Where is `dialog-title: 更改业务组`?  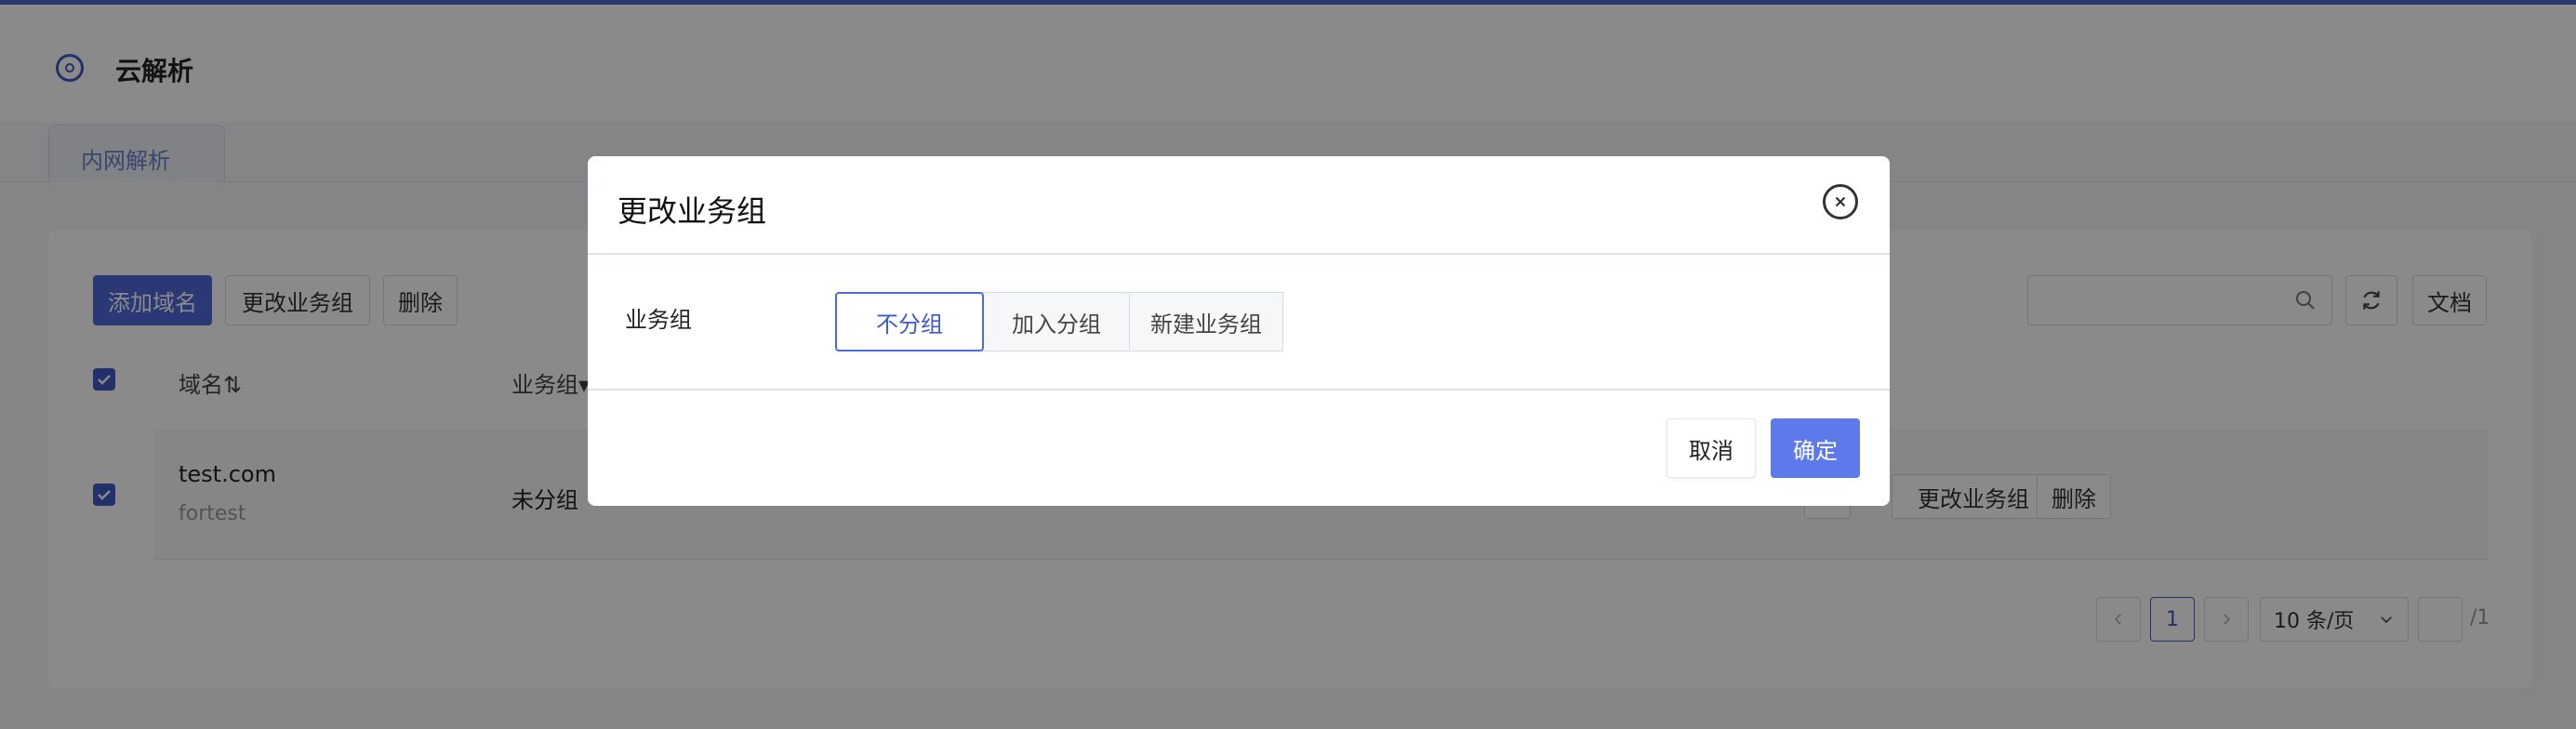
dialog-title: 更改业务组 is located at coordinates (692, 211).